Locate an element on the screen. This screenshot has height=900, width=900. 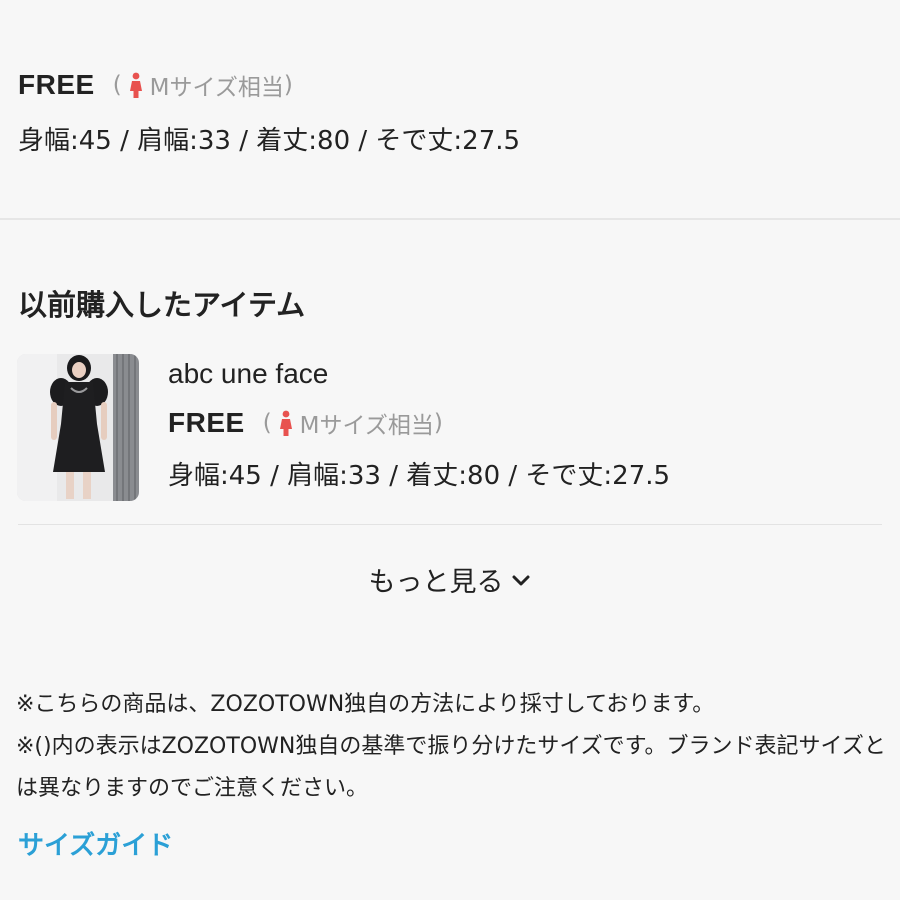
current-size-row: FREE ( Mサイズ相当 ) is located at coordinates (155, 85).